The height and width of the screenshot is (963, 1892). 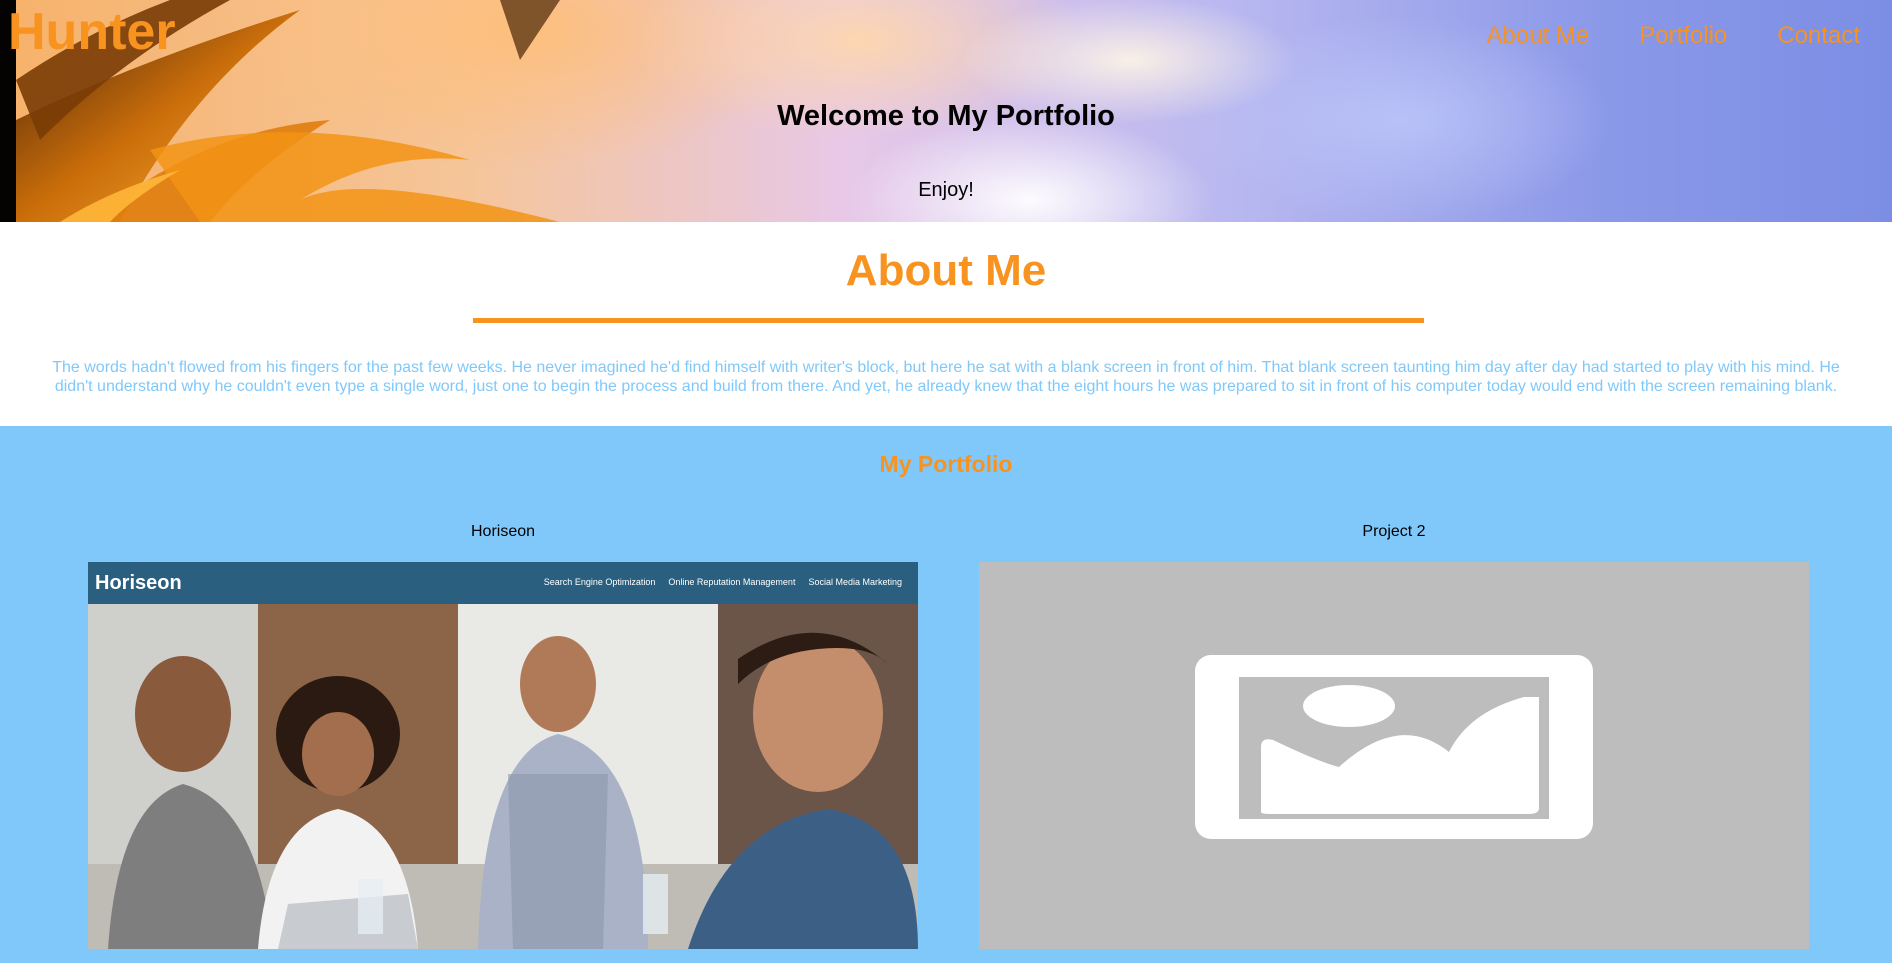 I want to click on about-heading: About Me, so click(x=946, y=270).